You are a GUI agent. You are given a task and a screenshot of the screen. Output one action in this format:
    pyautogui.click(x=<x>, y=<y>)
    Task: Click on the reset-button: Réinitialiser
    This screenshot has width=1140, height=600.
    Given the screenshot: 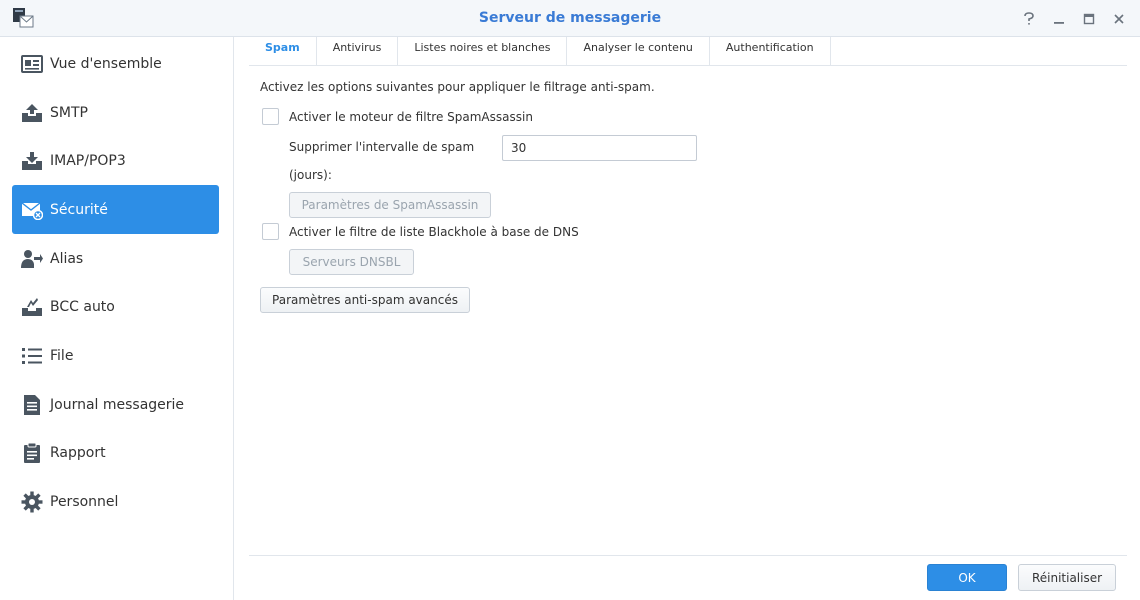 What is the action you would take?
    pyautogui.click(x=1067, y=577)
    